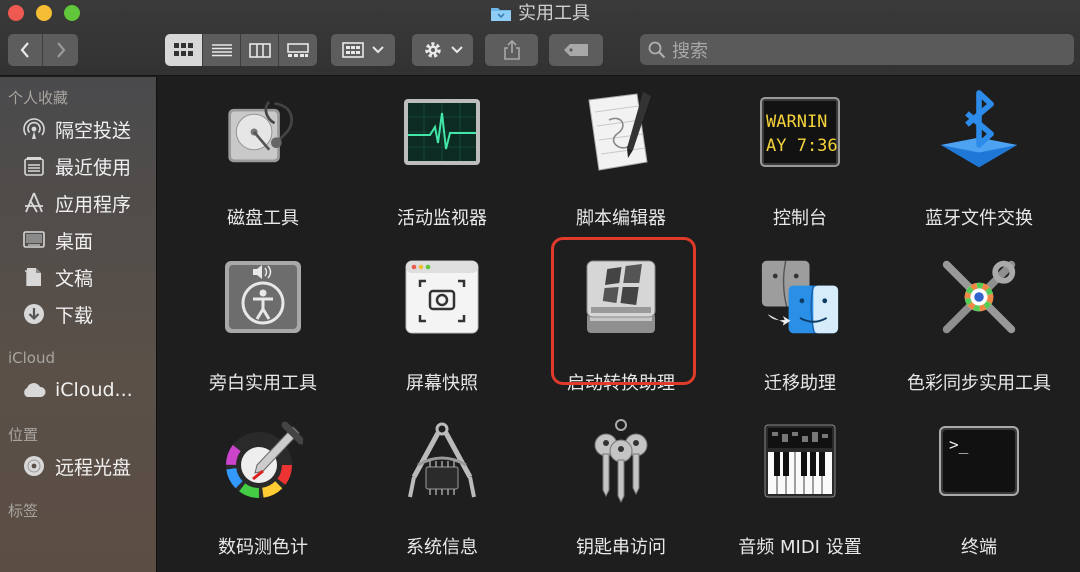 The height and width of the screenshot is (572, 1080). I want to click on bluetooth-icon, so click(979, 131).